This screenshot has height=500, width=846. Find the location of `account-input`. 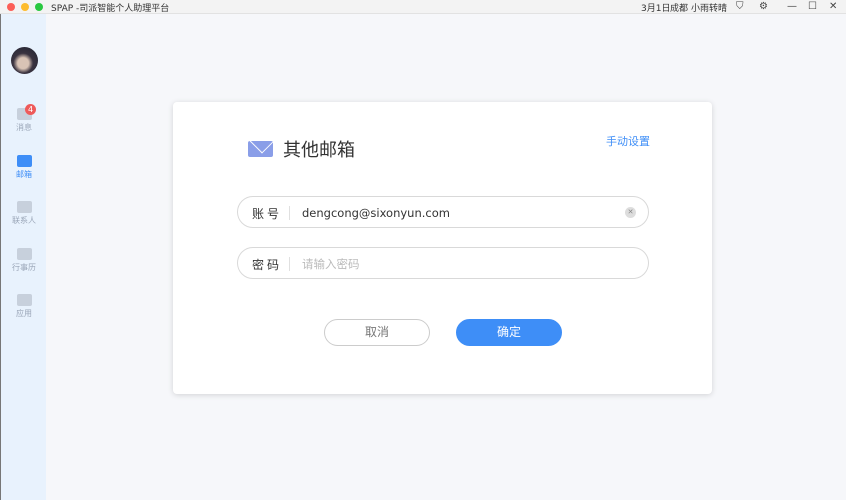

account-input is located at coordinates (457, 212).